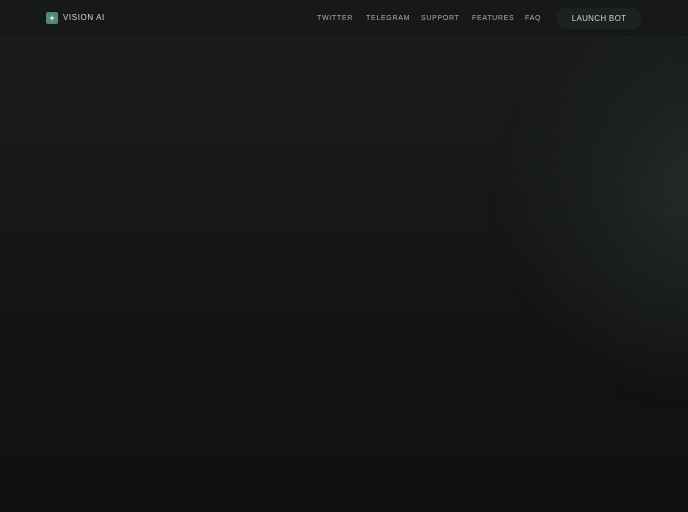 The width and height of the screenshot is (688, 512). What do you see at coordinates (599, 18) in the screenshot?
I see `launch-bot-button: LAUNCH BOT` at bounding box center [599, 18].